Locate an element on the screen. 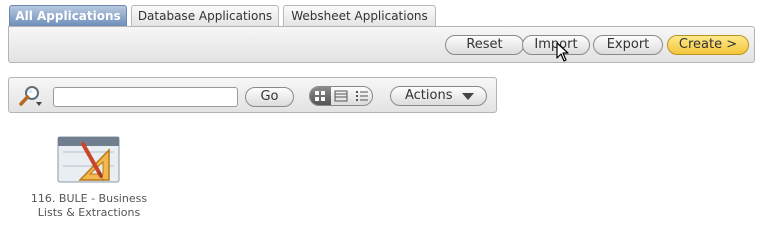 The width and height of the screenshot is (762, 240). report-view-icon is located at coordinates (341, 96).